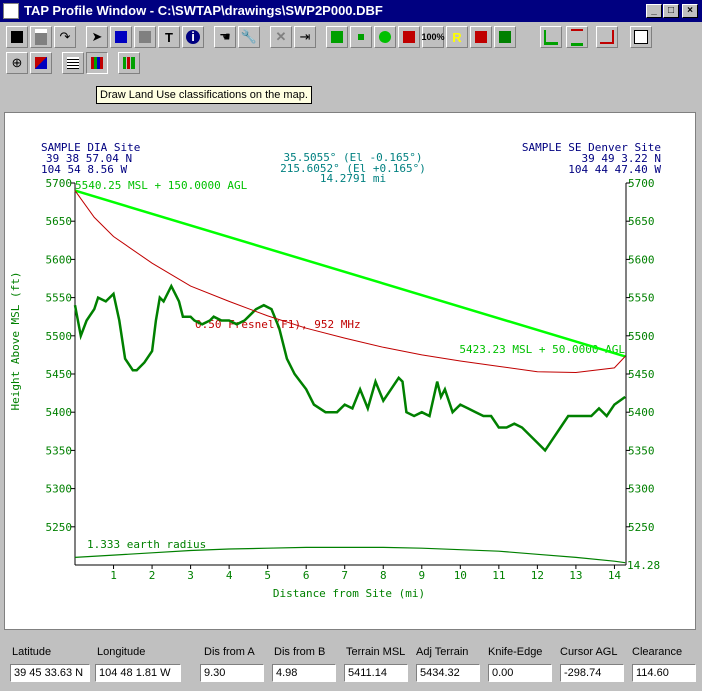  Describe the element at coordinates (304, 673) in the screenshot. I see `dis-from-b-field: 4.98` at that location.